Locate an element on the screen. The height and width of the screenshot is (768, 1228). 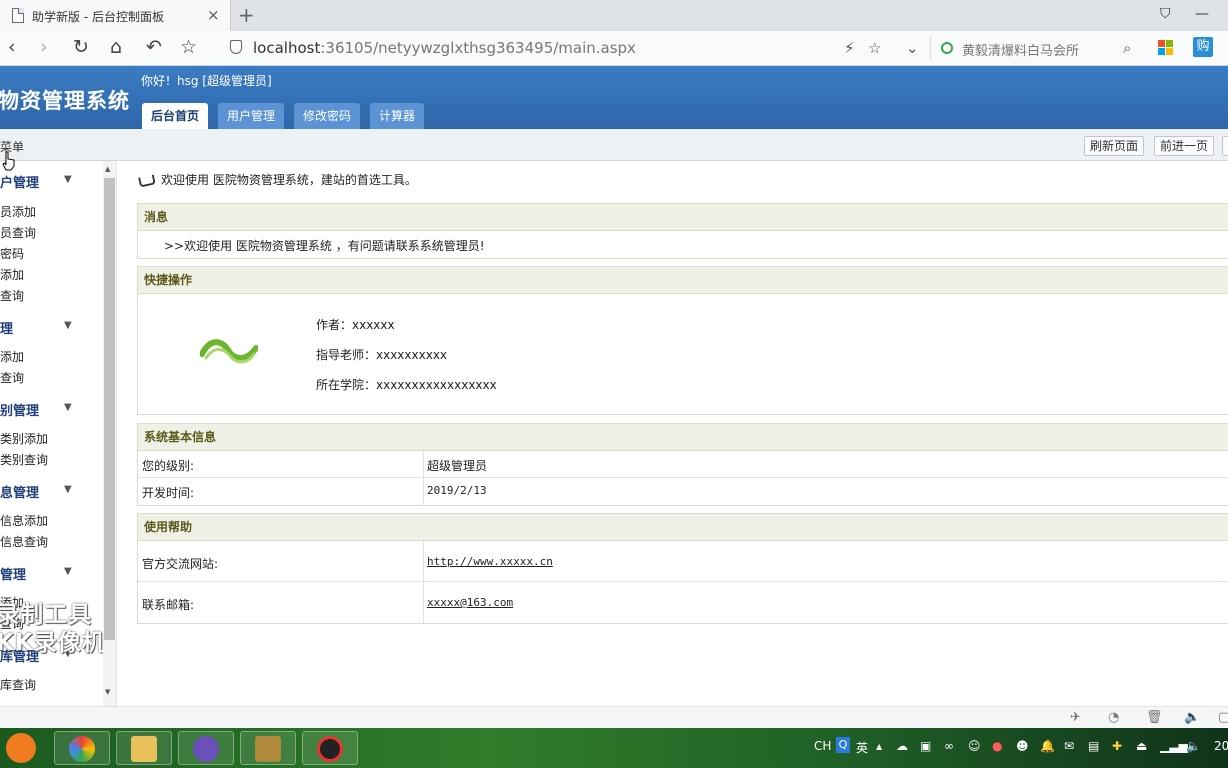
taskbar-recorder-button is located at coordinates (330, 748).